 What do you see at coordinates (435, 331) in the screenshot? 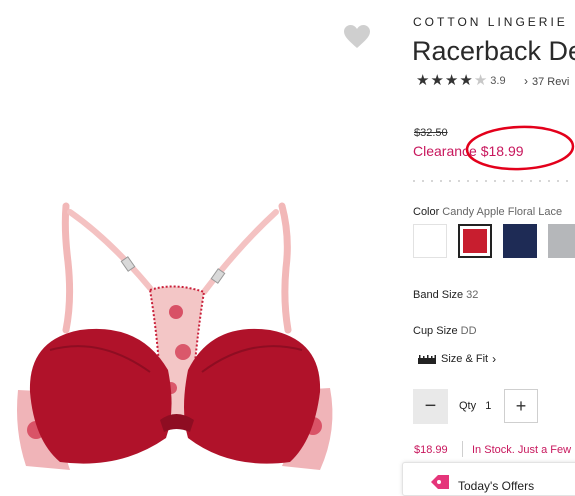
I see `cup-size-label: Cup Size` at bounding box center [435, 331].